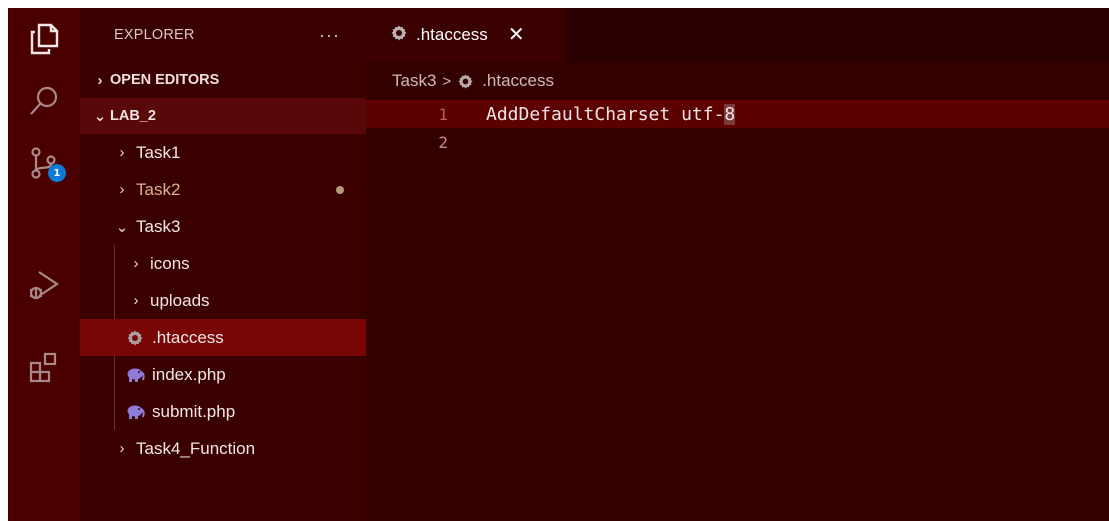 The height and width of the screenshot is (521, 1109). I want to click on files-icon, so click(44, 41).